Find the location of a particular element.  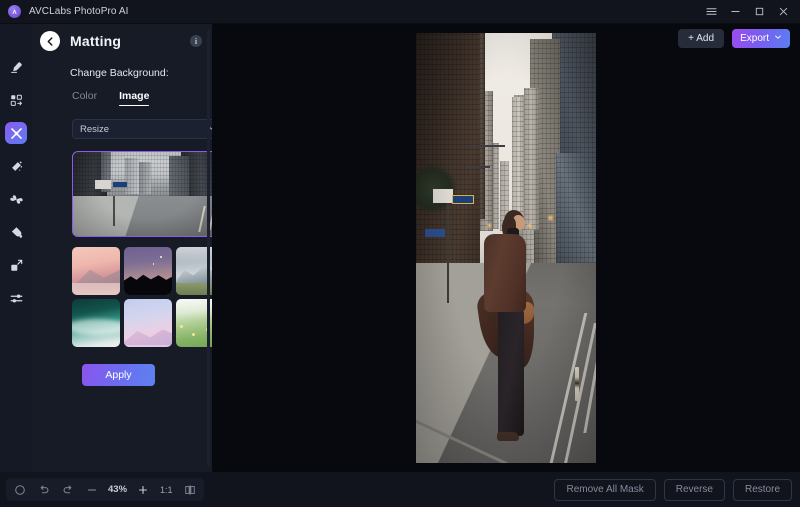

background-tabs: Color Image is located at coordinates (125, 92).